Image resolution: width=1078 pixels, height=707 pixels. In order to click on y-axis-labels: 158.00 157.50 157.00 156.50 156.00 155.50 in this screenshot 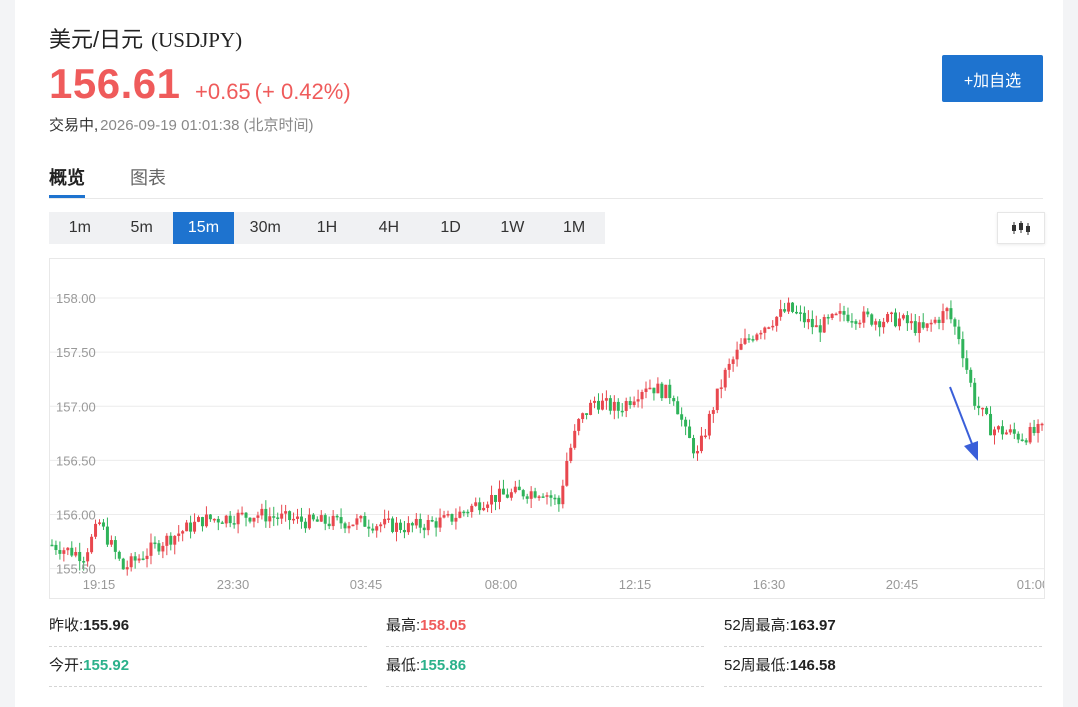, I will do `click(76, 434)`.